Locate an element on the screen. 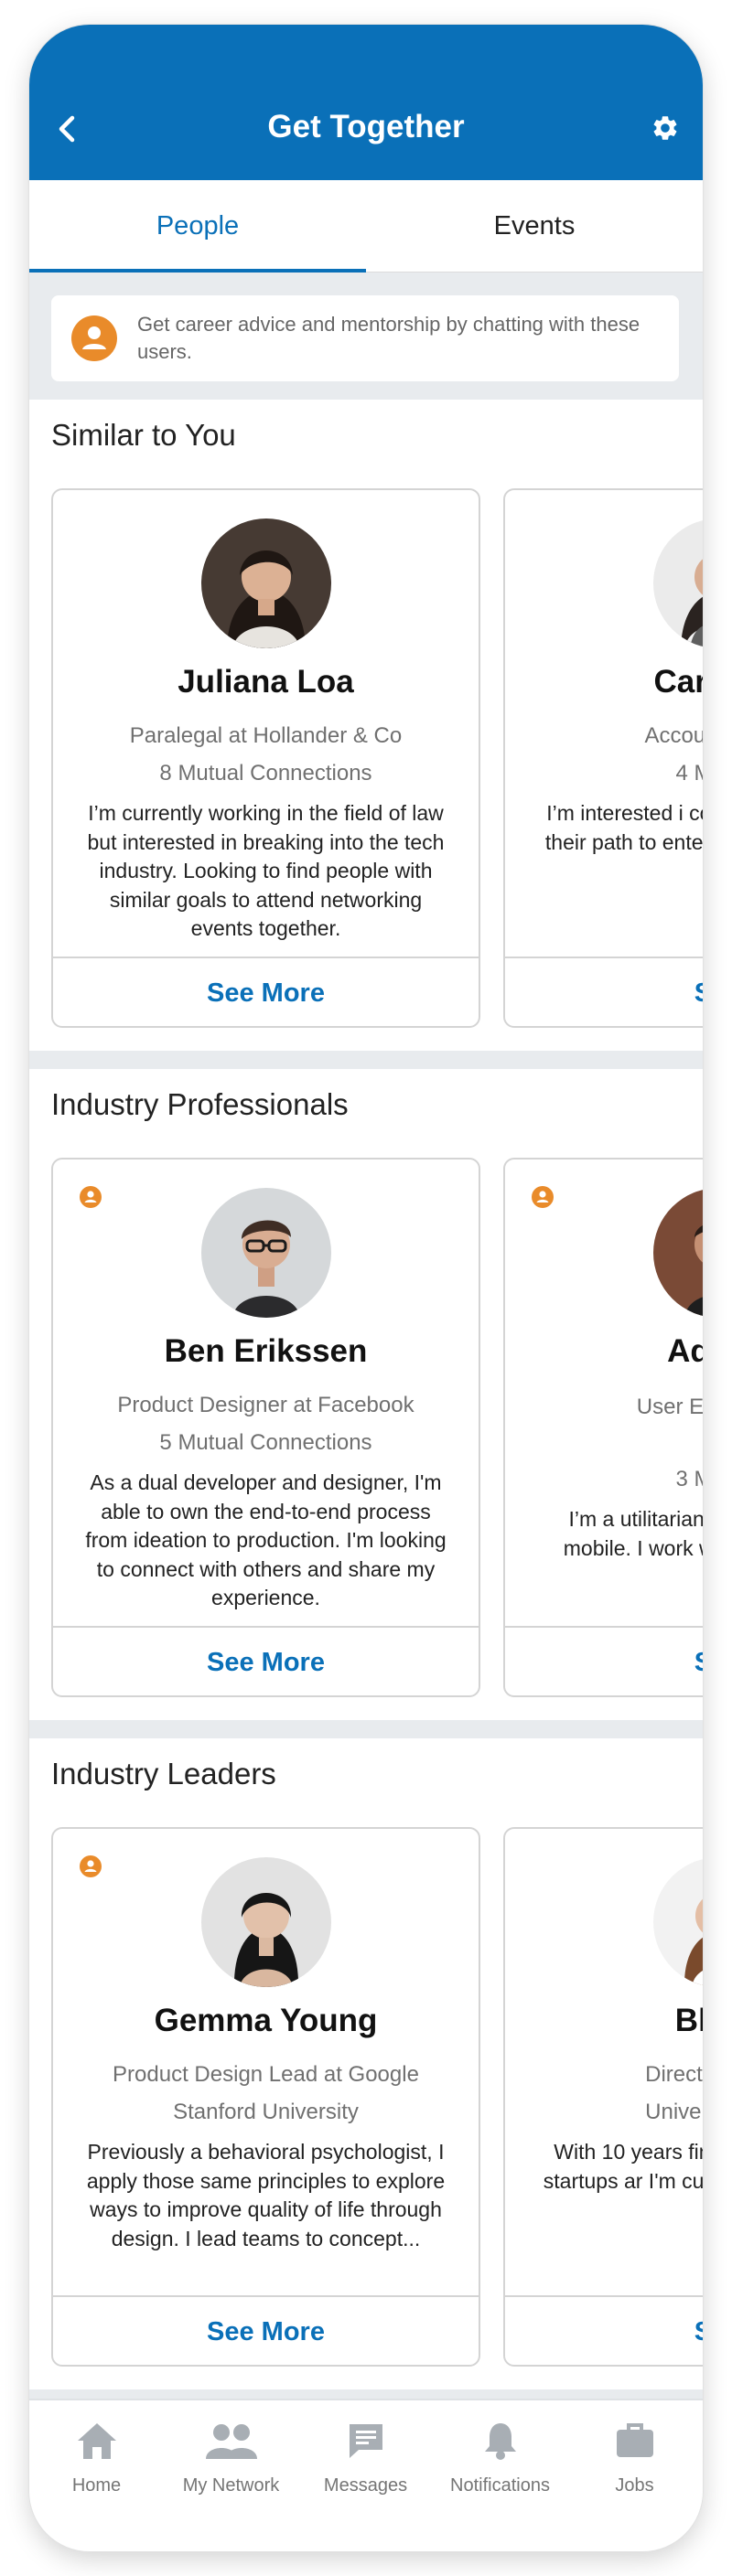 Image resolution: width=732 pixels, height=2576 pixels. profile-name: Gemma Young is located at coordinates (266, 2020).